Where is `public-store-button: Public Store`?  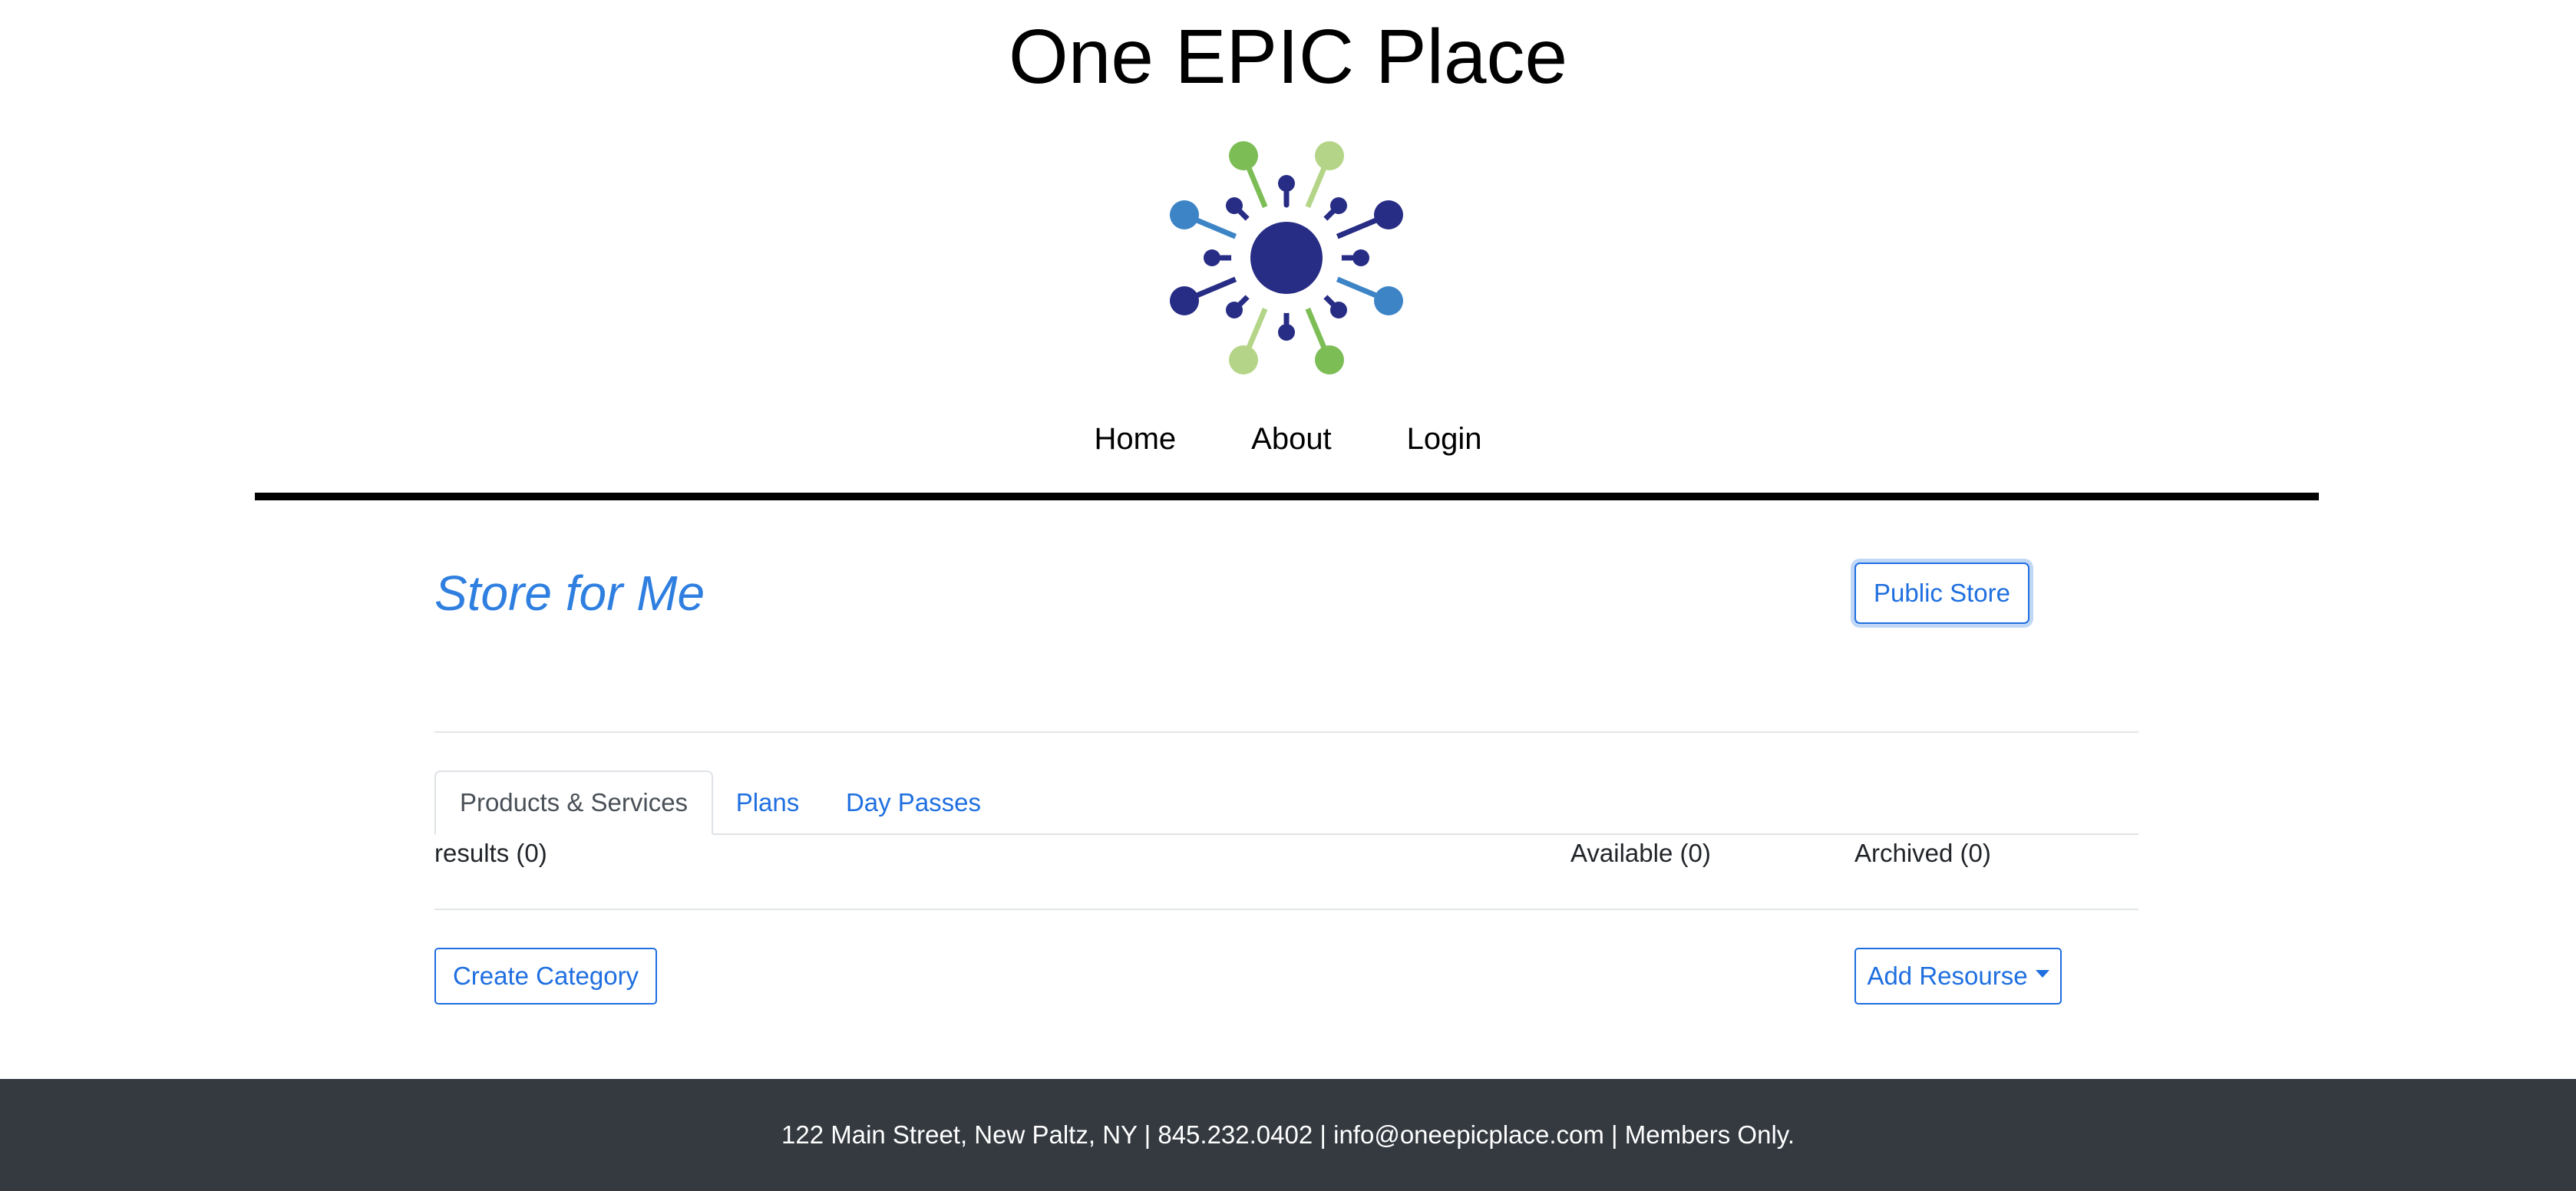 public-store-button: Public Store is located at coordinates (1941, 594).